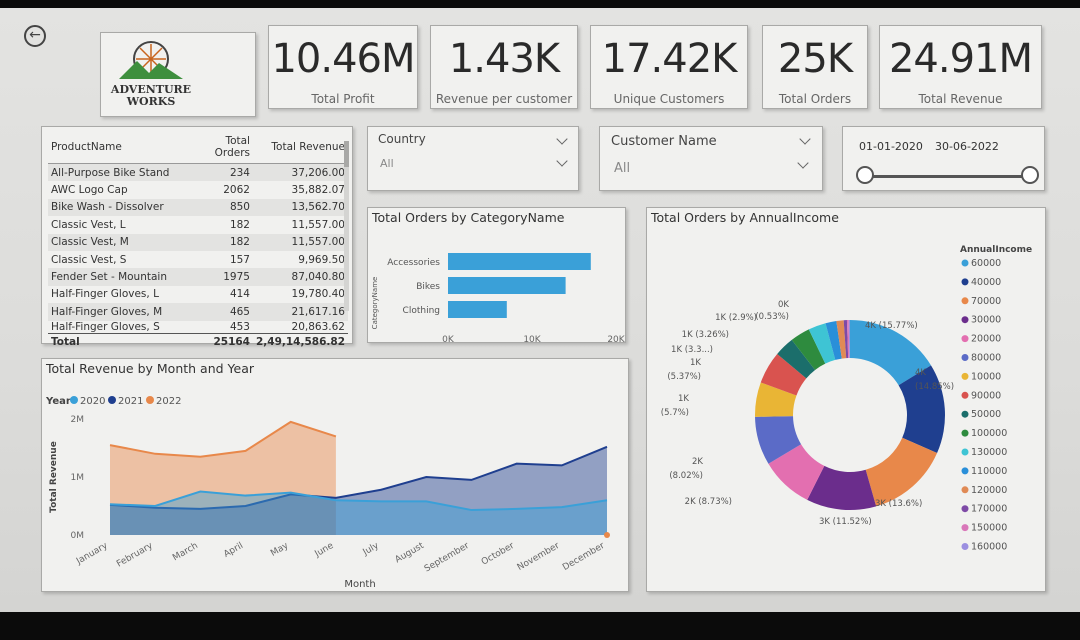 Image resolution: width=1080 pixels, height=640 pixels. Describe the element at coordinates (375, 303) in the screenshot. I see `y-axis-label: CategoryName` at that location.